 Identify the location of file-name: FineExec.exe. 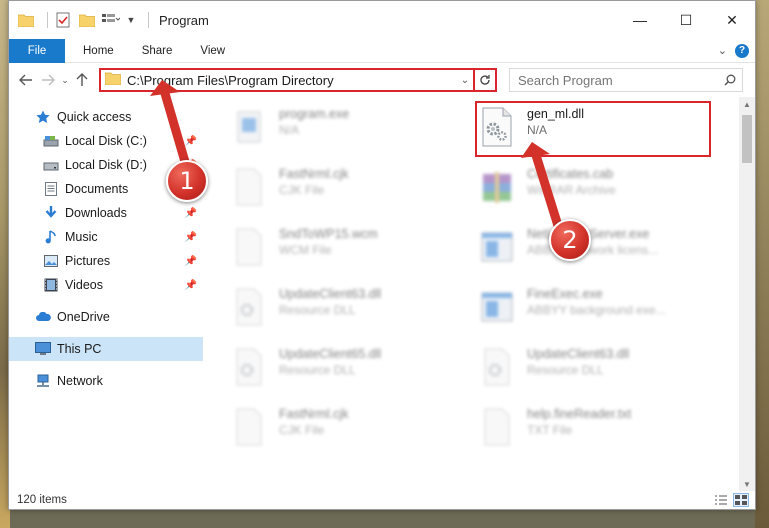
(565, 294).